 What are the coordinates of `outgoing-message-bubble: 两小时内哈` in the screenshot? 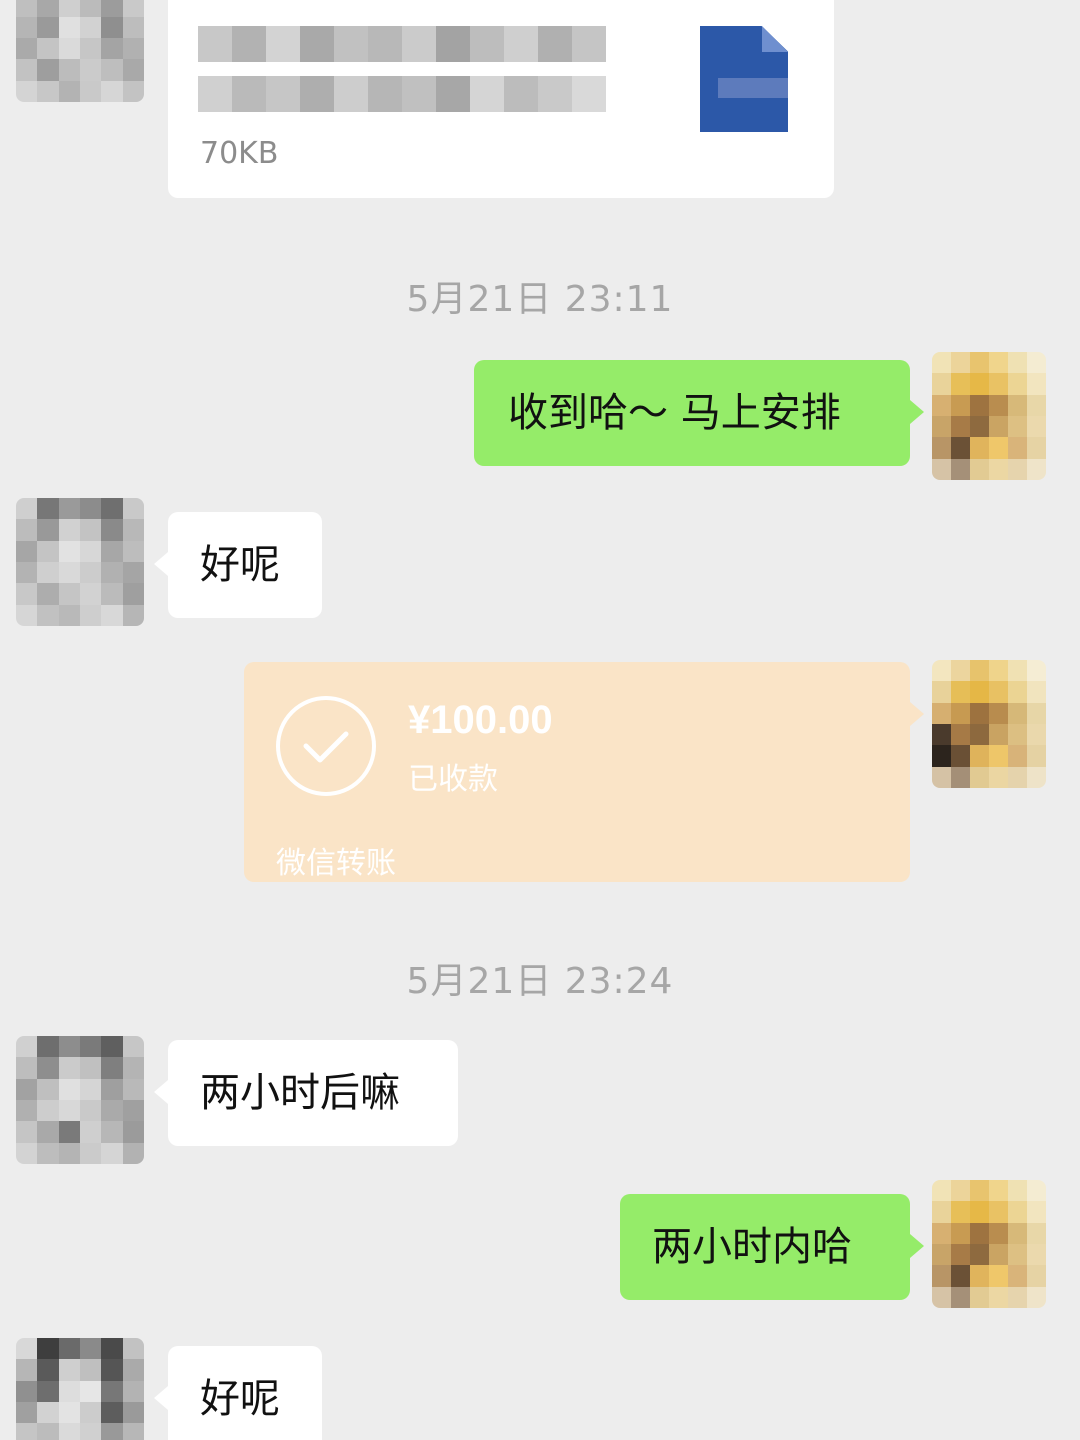 It's located at (772, 1247).